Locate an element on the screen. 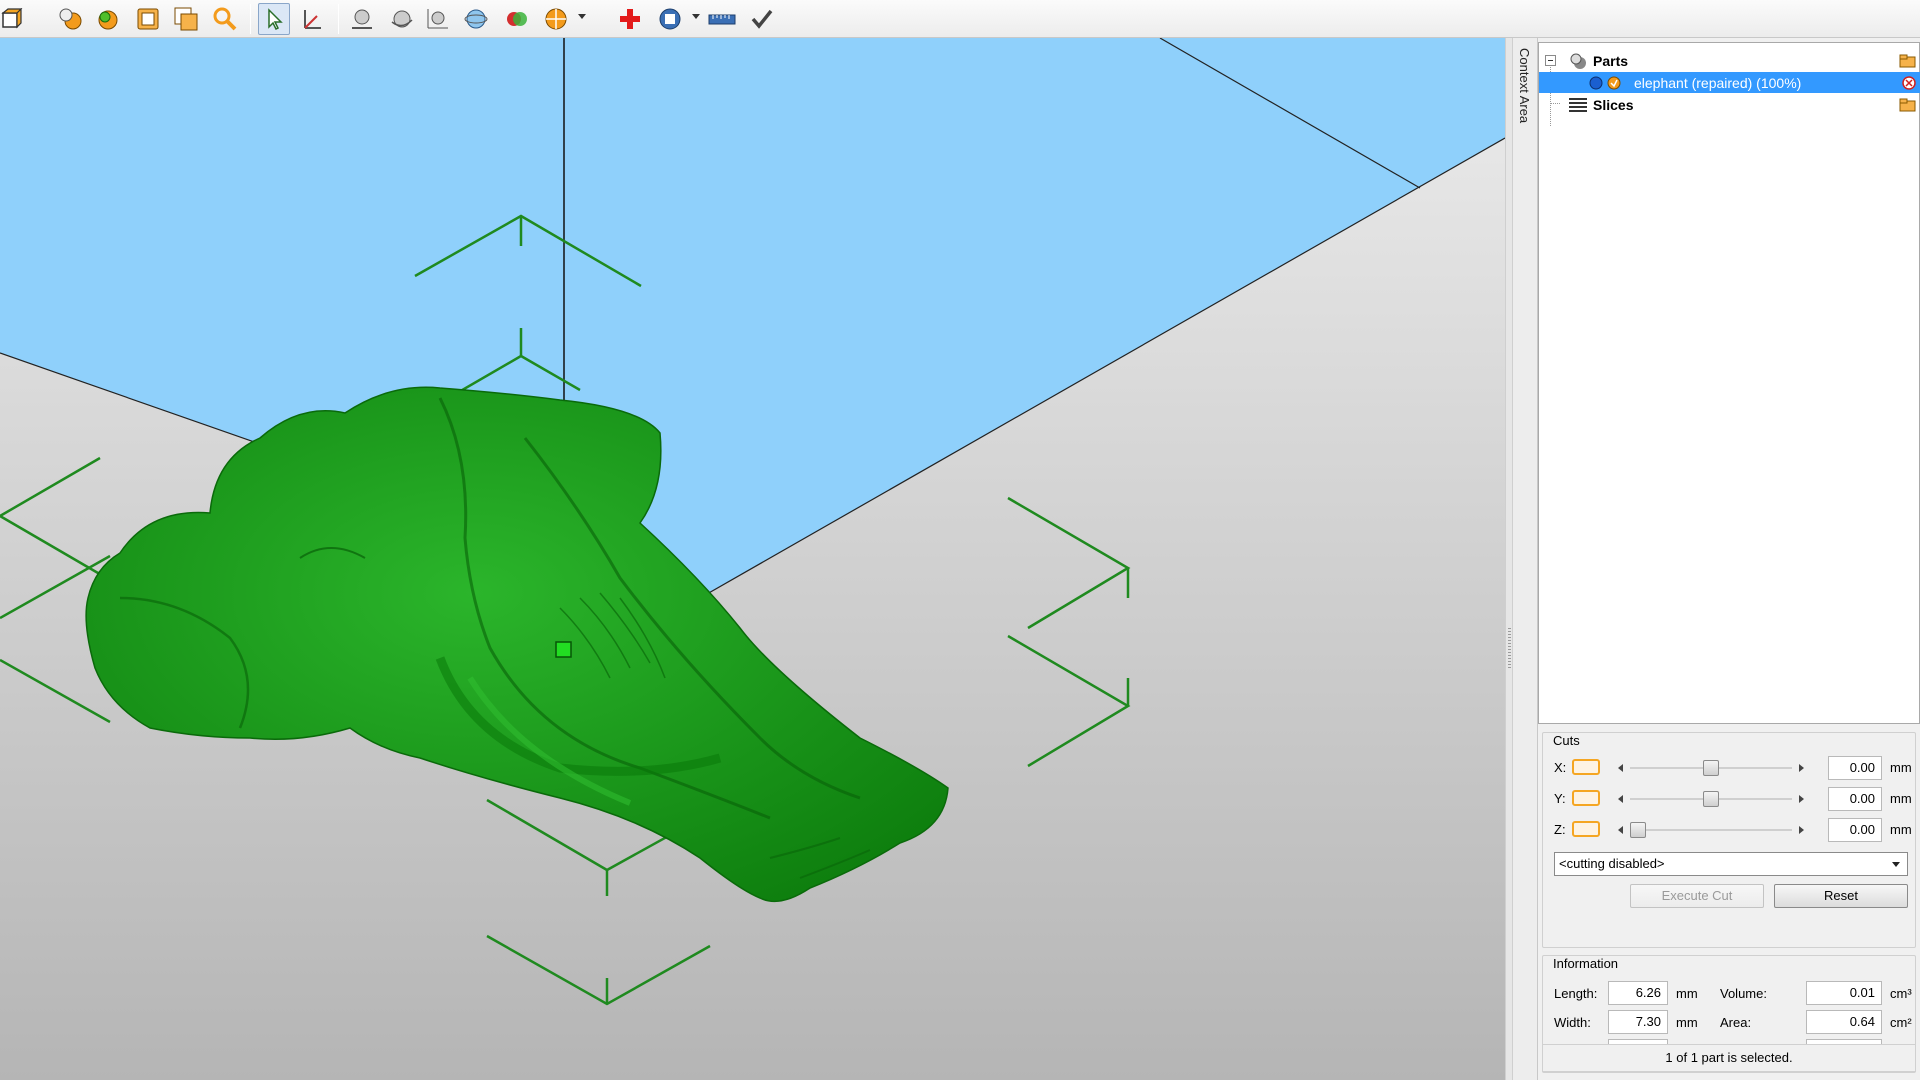 This screenshot has height=1080, width=1920. globe-icon is located at coordinates (476, 19).